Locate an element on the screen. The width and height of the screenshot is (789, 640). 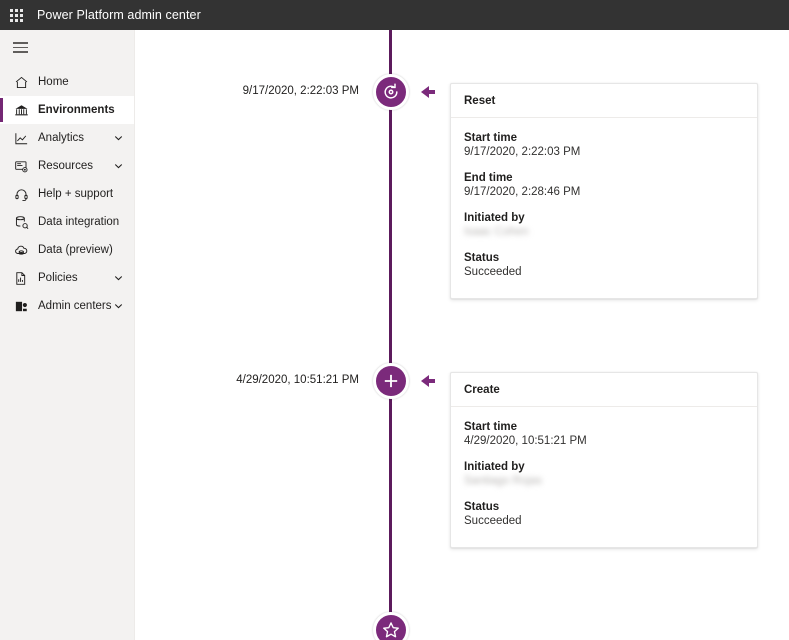
create-plus-icon is located at coordinates (391, 381).